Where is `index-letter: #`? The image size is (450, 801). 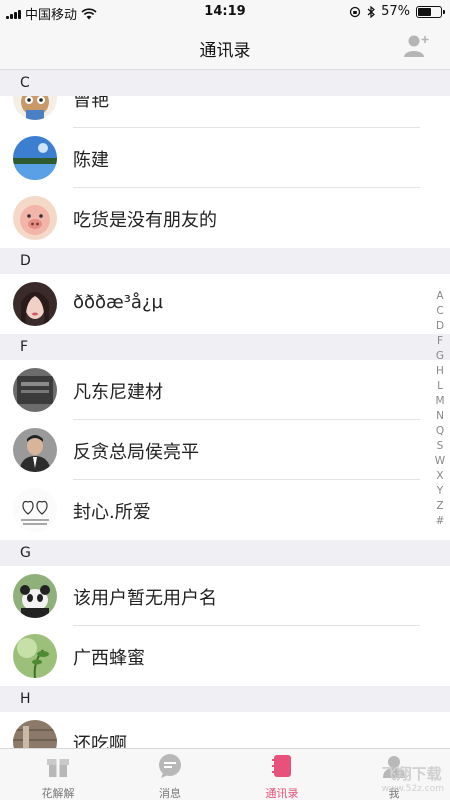
index-letter: # is located at coordinates (440, 521).